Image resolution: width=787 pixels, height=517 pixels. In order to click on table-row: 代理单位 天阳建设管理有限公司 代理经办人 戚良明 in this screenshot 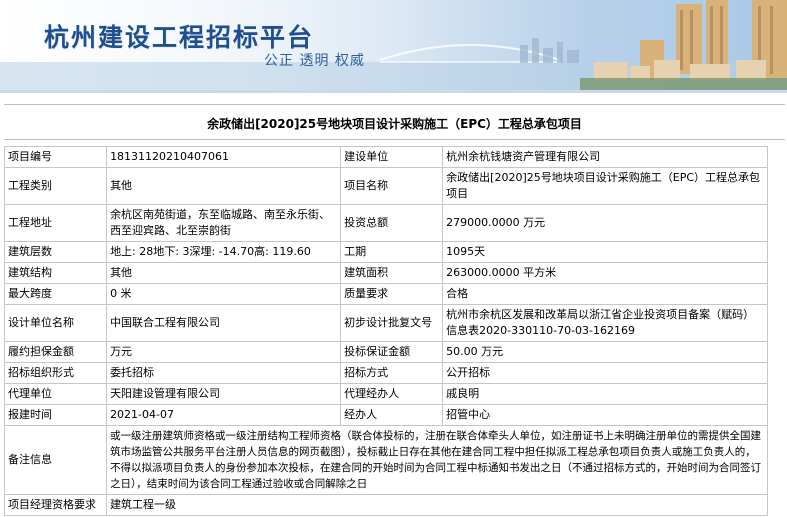, I will do `click(385, 394)`.